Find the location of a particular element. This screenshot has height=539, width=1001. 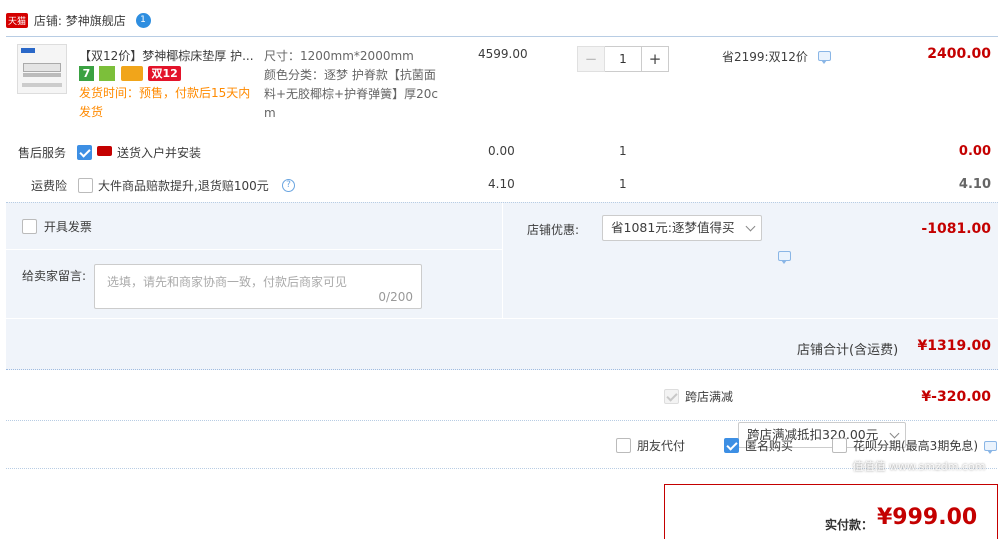

shop-discount-select: 省1081元:逐梦值得买 is located at coordinates (682, 228).